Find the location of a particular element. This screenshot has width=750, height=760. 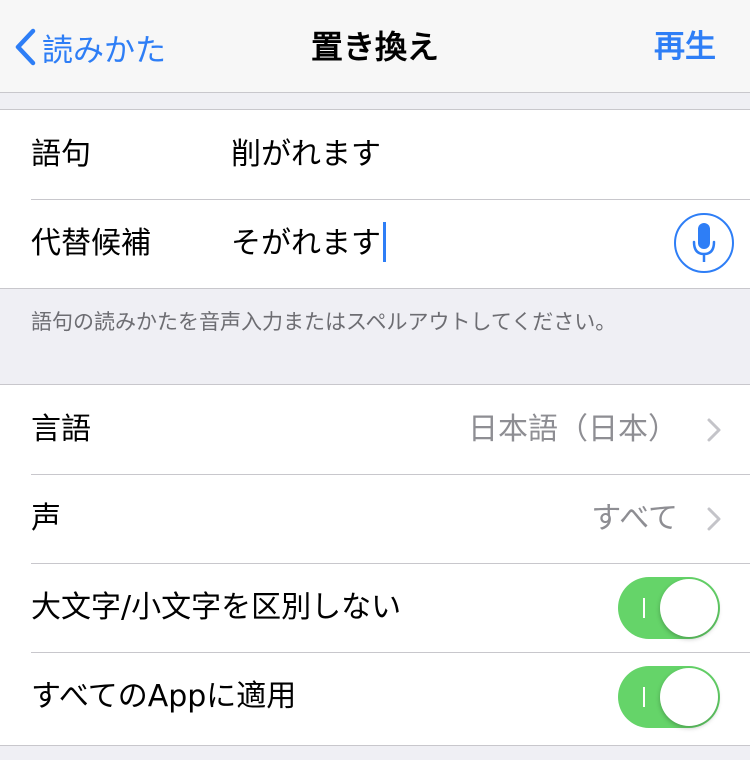

ignore-case-label: 大文字/小文字を区別しない is located at coordinates (216, 607).